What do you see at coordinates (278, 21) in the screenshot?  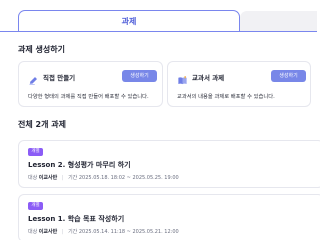 I see `tab-other` at bounding box center [278, 21].